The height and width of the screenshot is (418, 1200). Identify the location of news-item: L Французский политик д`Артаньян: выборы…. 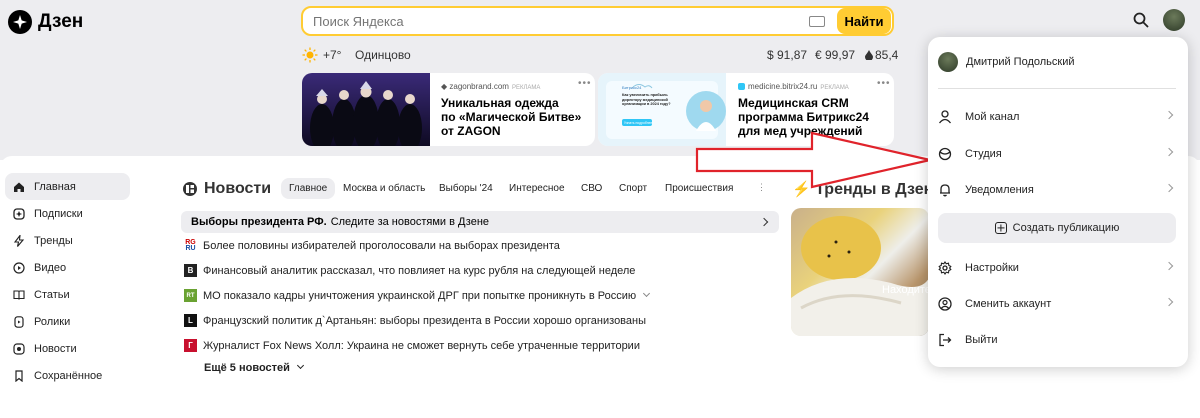
(415, 320).